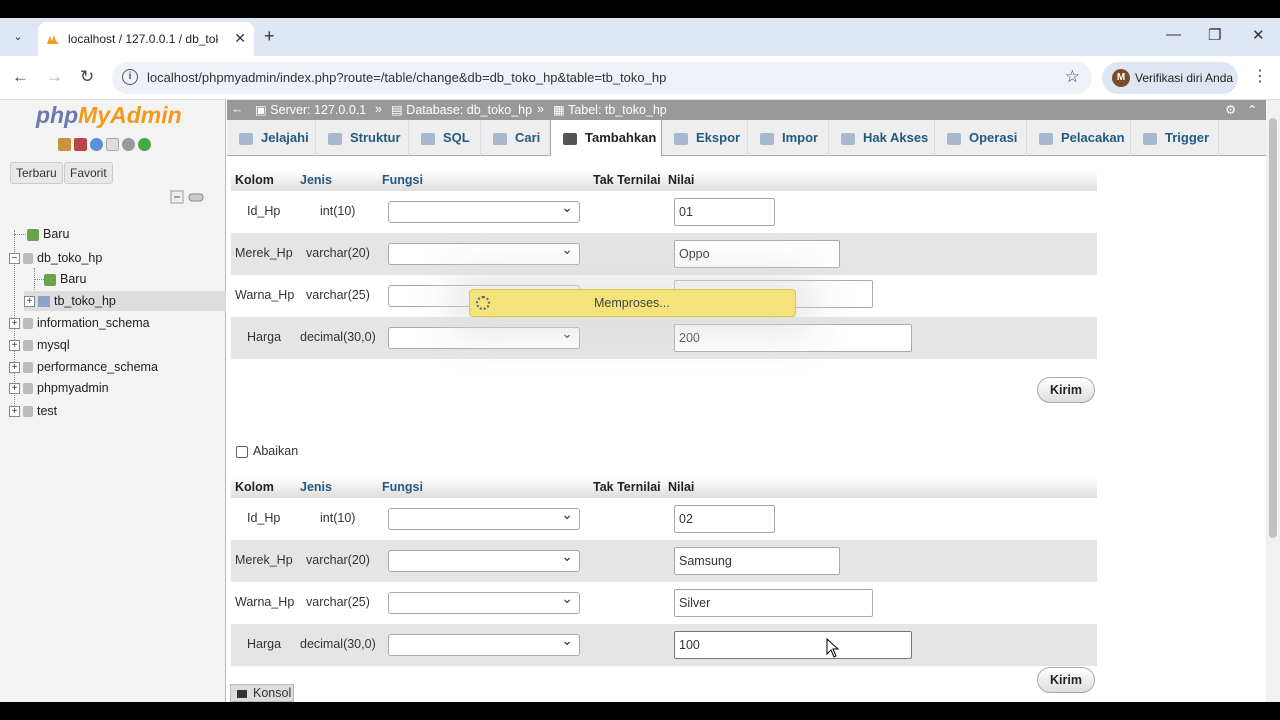  I want to click on value-input: 01, so click(724, 212).